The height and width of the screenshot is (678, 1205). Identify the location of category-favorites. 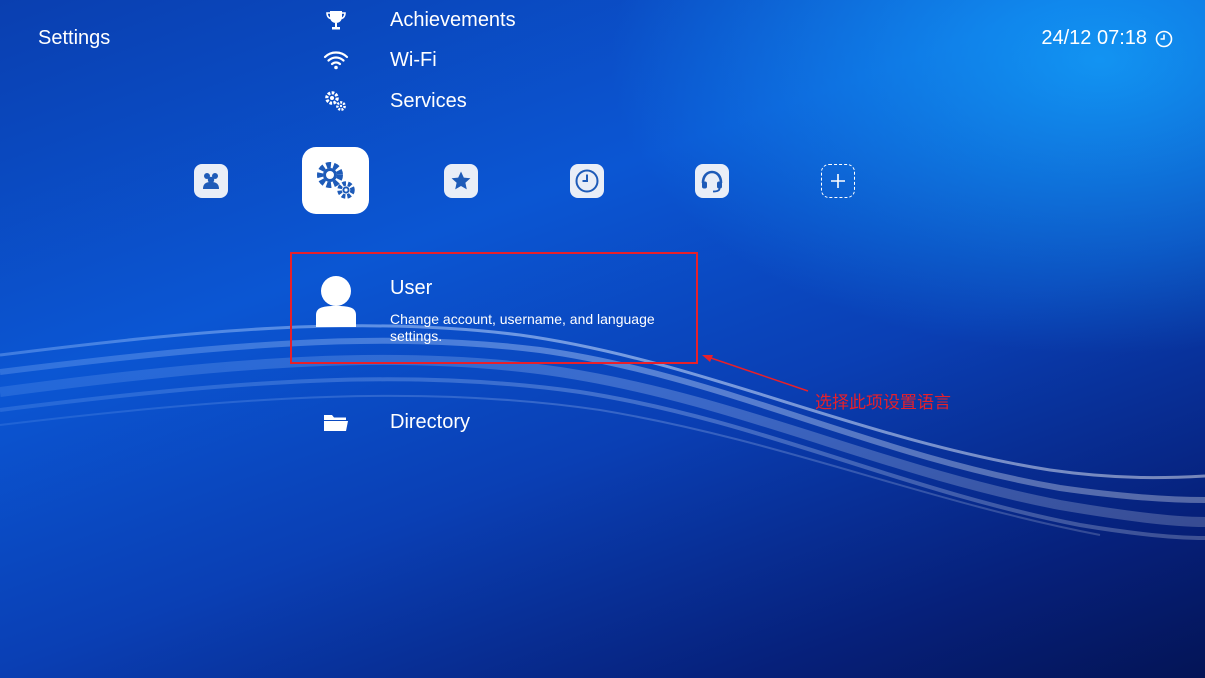
(461, 181).